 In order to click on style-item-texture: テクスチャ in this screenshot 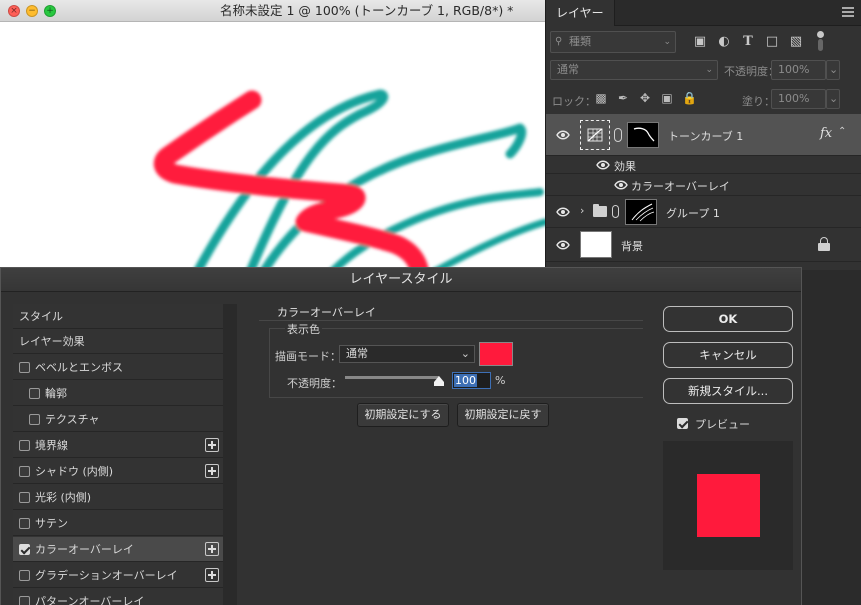, I will do `click(118, 419)`.